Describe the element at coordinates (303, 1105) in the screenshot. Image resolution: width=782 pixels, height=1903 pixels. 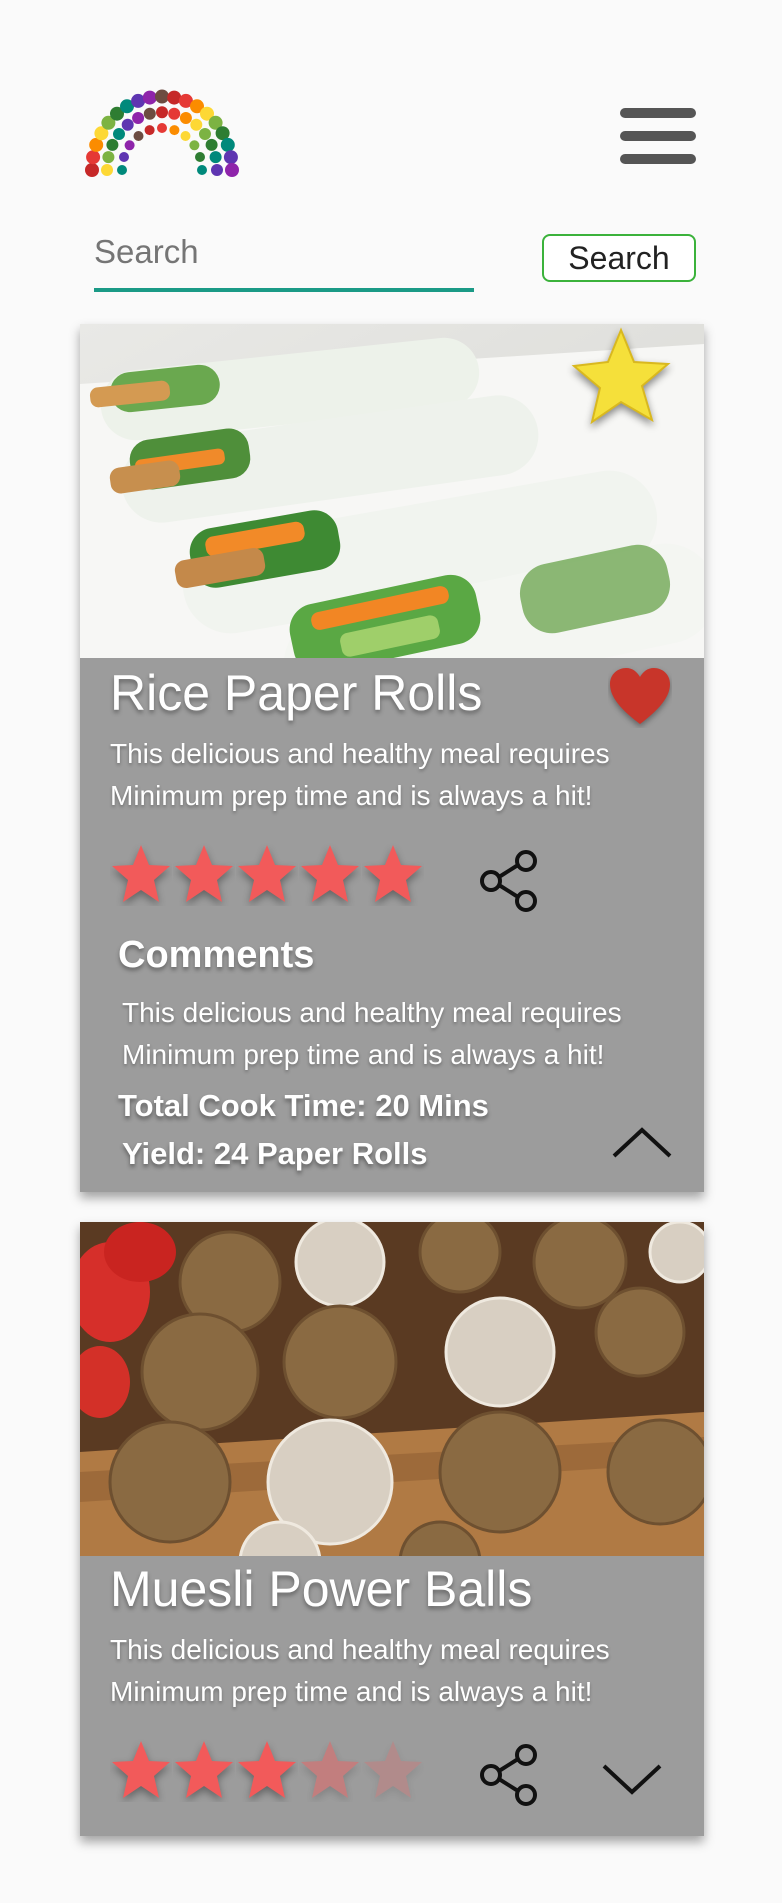
I see `cook-time: Total Cook Time: 20 Mins` at that location.